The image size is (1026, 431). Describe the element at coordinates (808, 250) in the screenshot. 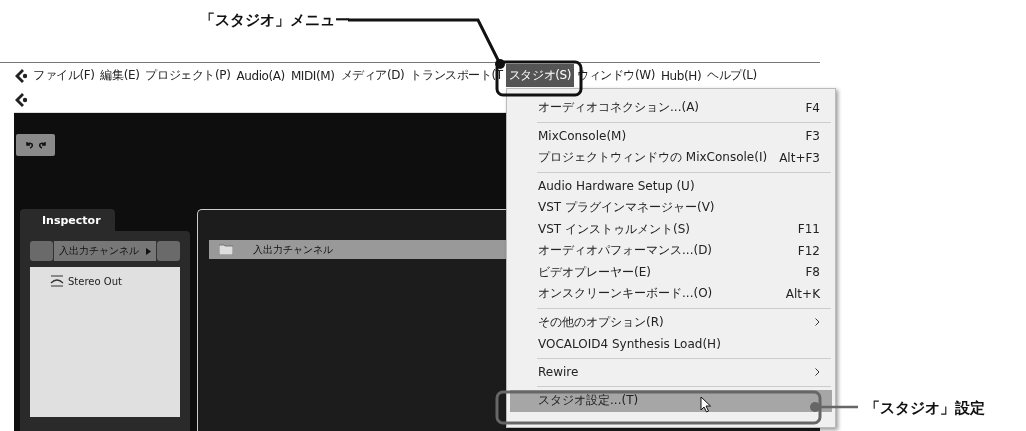

I see `shortcut-label: F12` at that location.